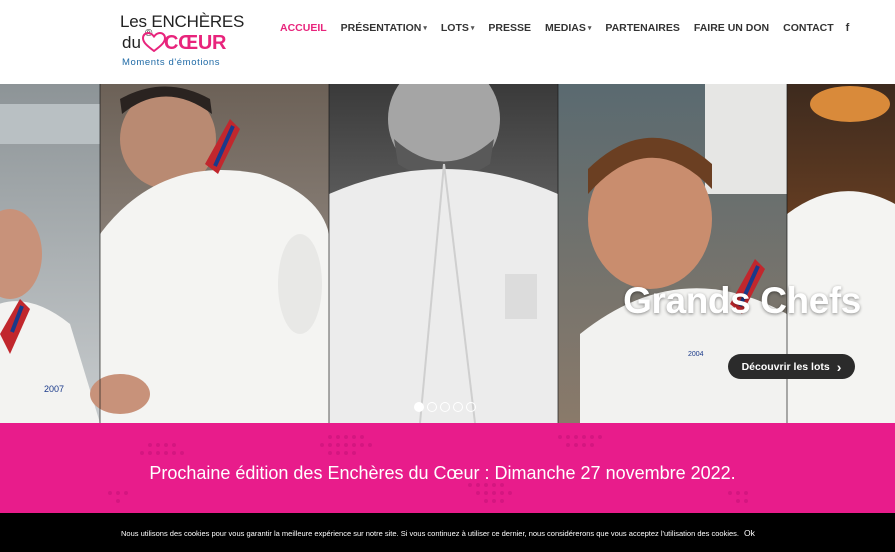  Describe the element at coordinates (839, 366) in the screenshot. I see `chevron-right-icon: ›` at that location.